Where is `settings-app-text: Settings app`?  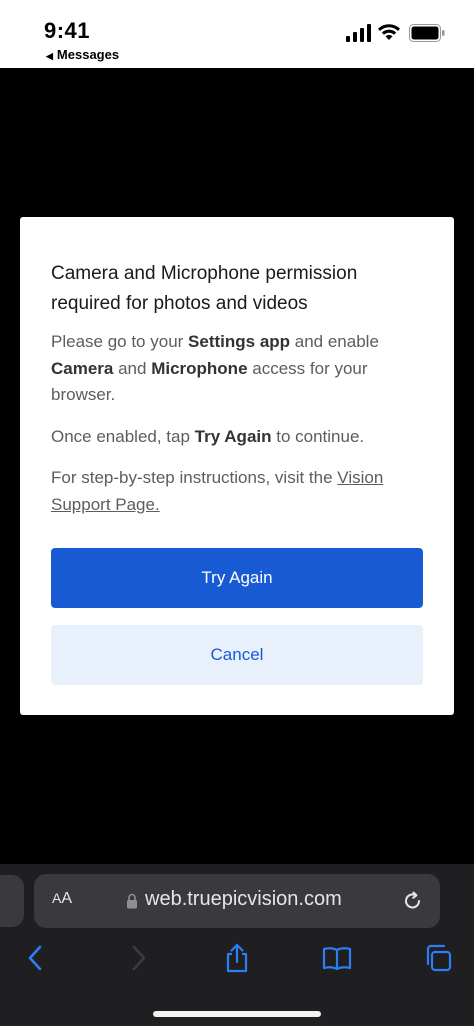 settings-app-text: Settings app is located at coordinates (239, 341).